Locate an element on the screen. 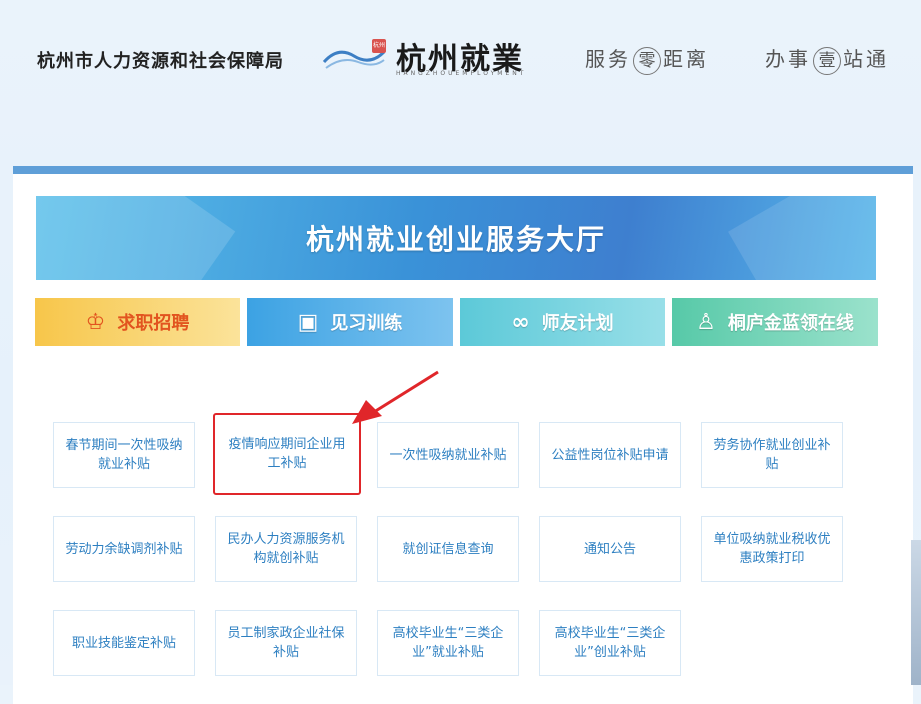 This screenshot has height=704, width=921. category-tabs: ♔ 求职招聘 ▣ 见习训练 ∞ 师友计划 ♙ 桐庐金蓝领在线 is located at coordinates (457, 323).